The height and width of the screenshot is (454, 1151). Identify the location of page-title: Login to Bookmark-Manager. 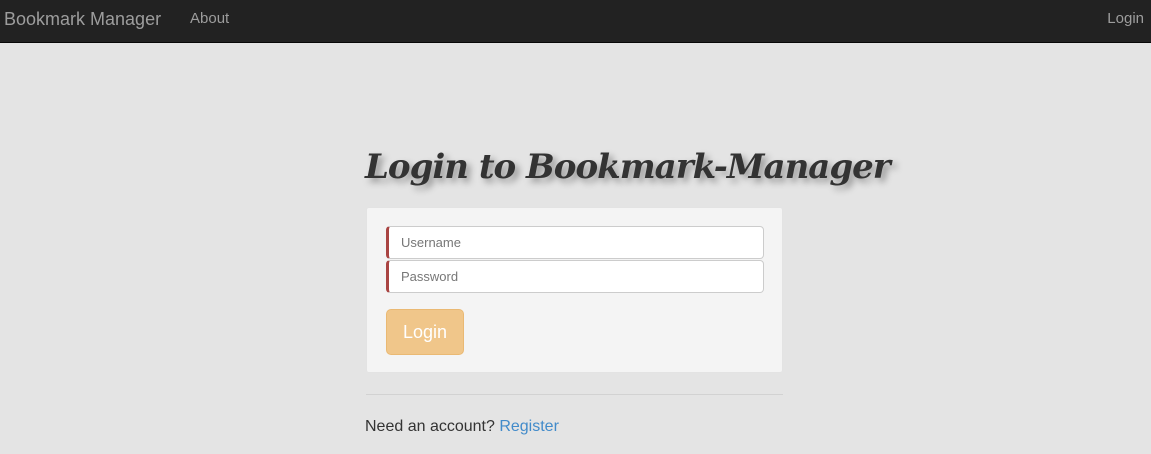
(628, 167).